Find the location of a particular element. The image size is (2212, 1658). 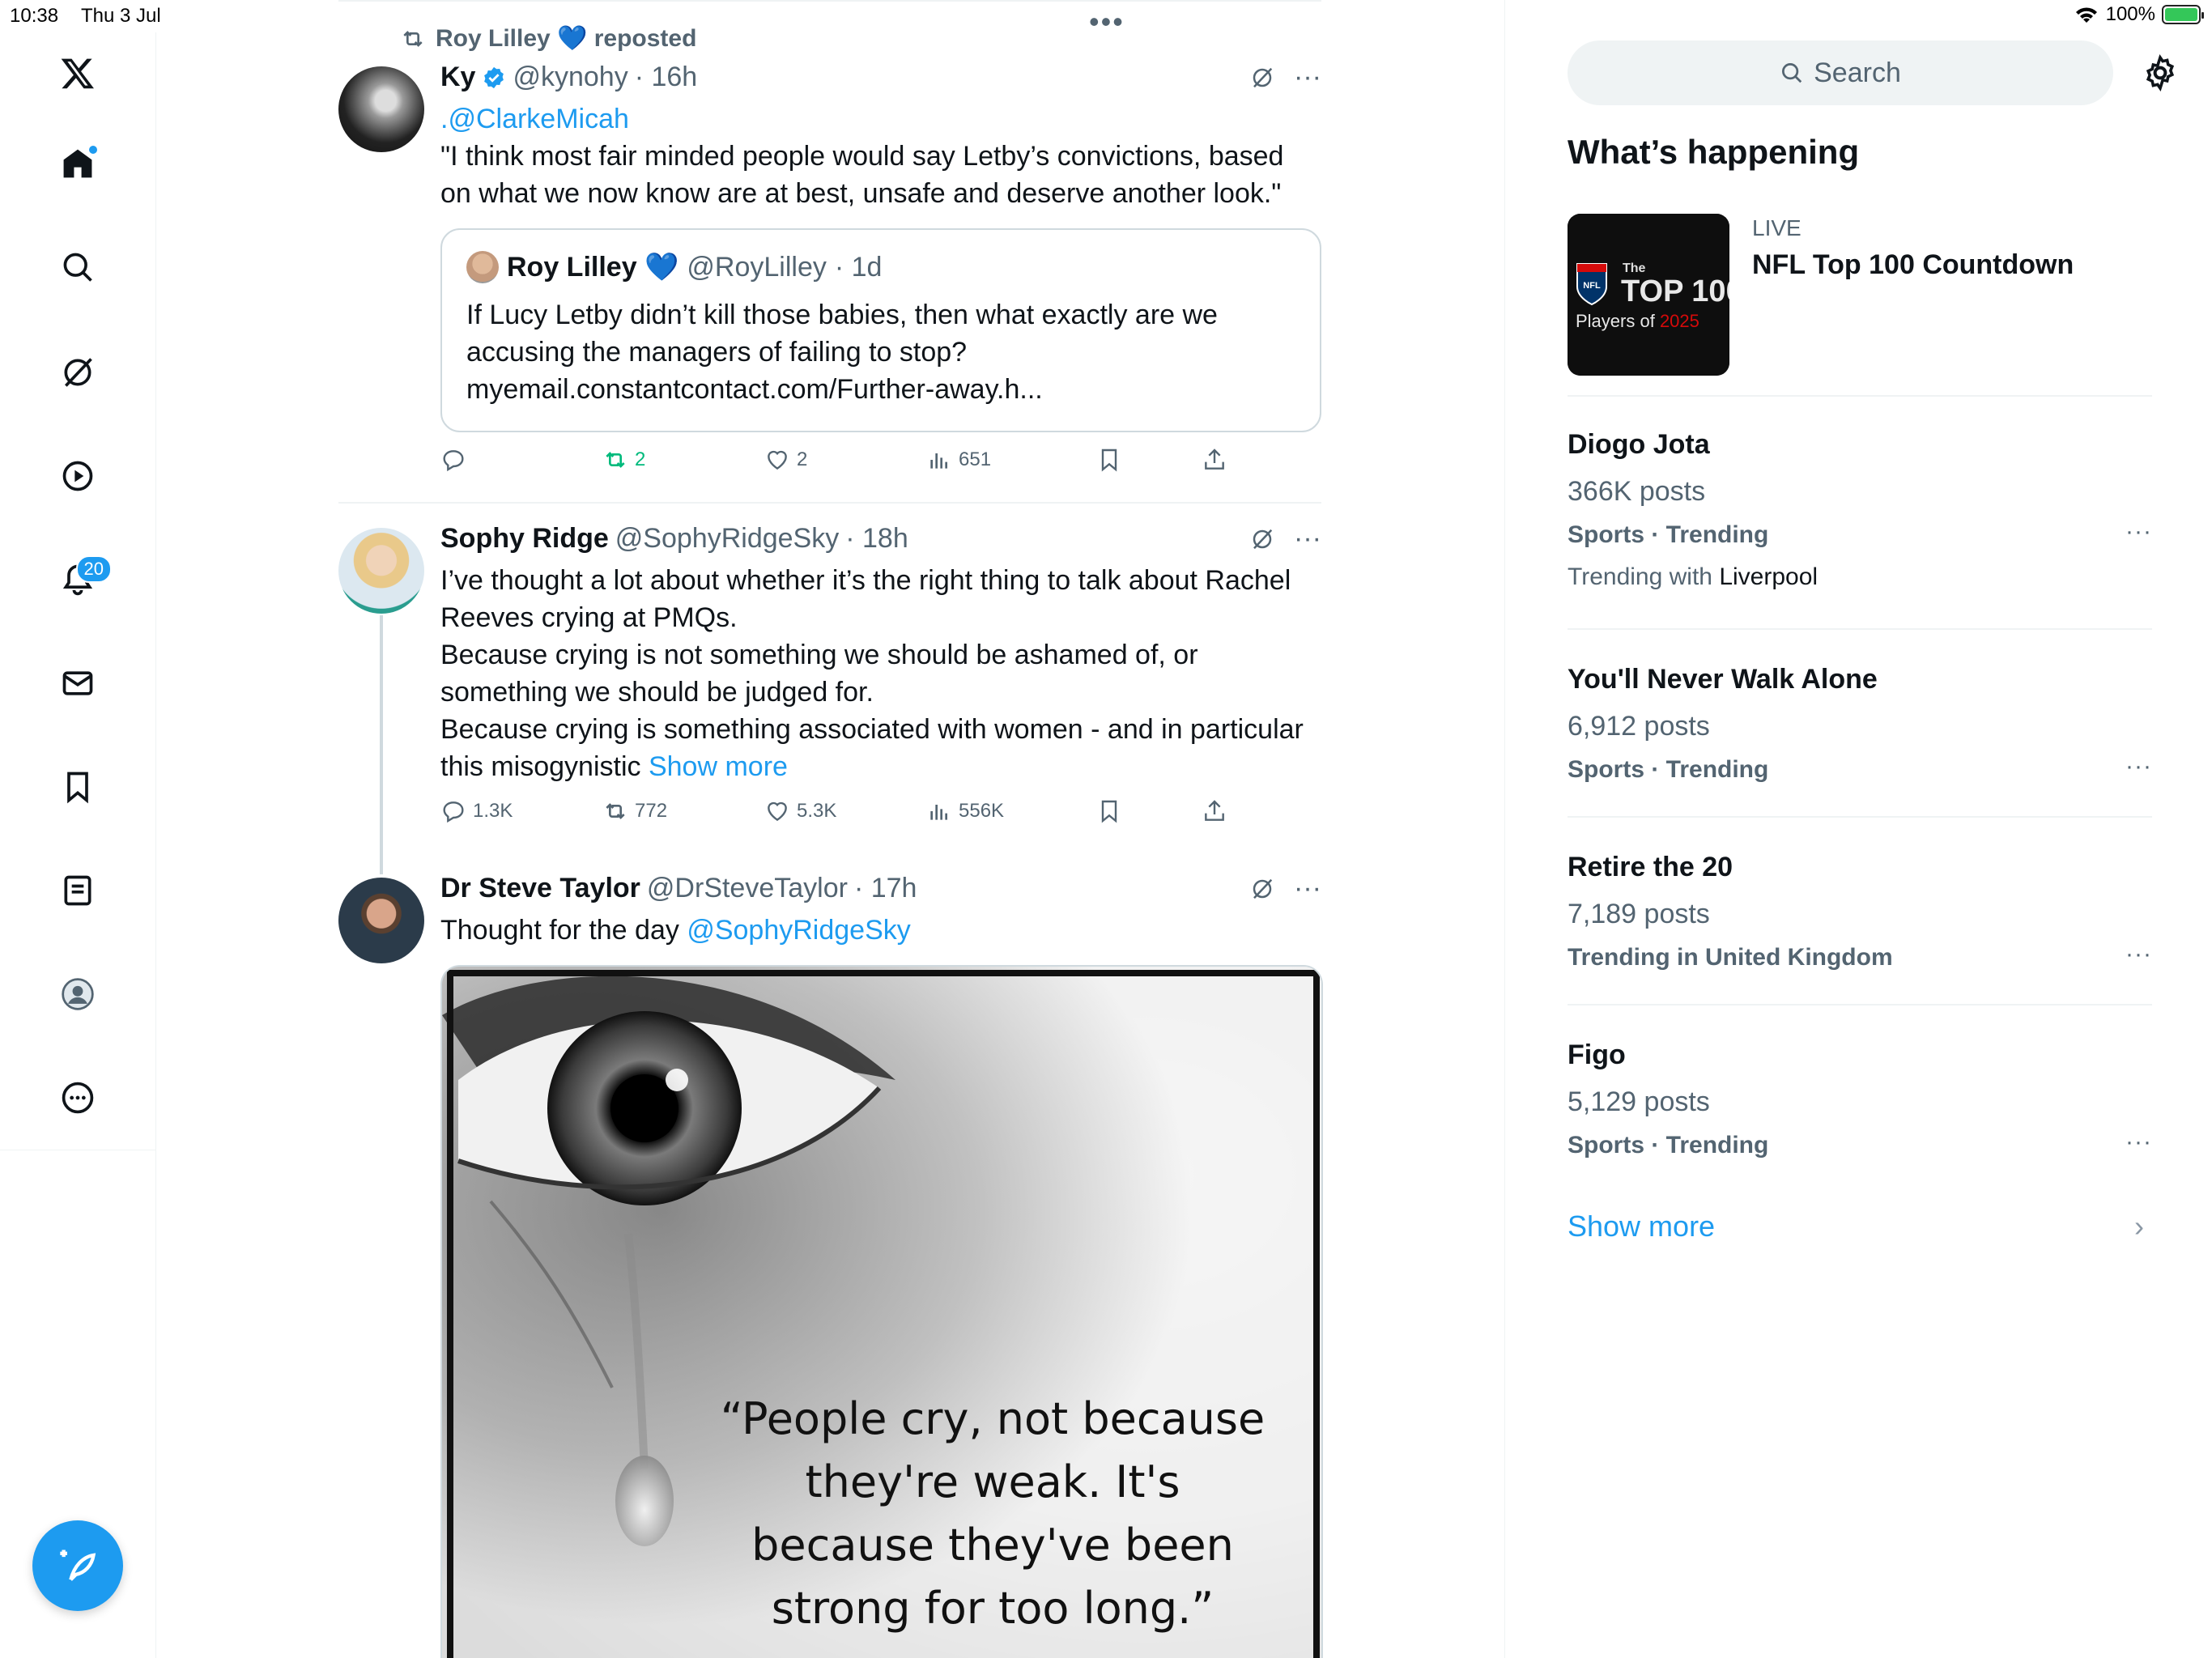

chevron-right-icon: › is located at coordinates (2139, 1226).